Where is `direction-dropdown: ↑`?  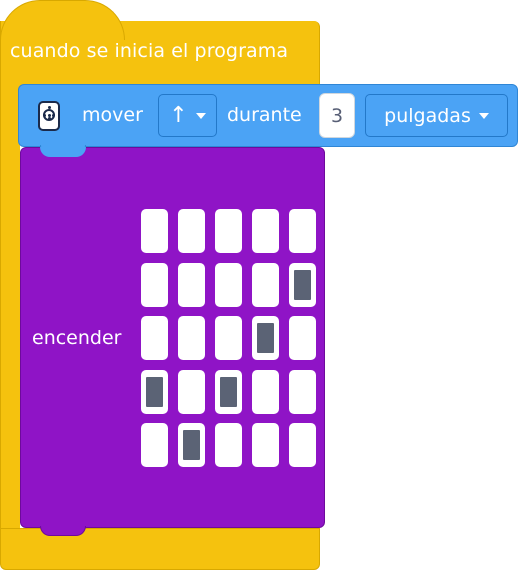
direction-dropdown: ↑ is located at coordinates (187, 115).